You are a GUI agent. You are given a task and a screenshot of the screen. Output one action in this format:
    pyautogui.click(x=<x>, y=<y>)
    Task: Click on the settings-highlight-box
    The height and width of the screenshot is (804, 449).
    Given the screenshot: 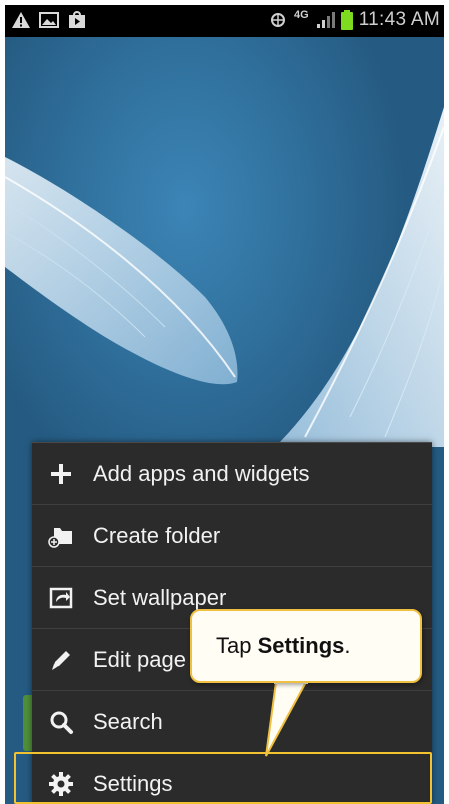 What is the action you would take?
    pyautogui.click(x=223, y=778)
    